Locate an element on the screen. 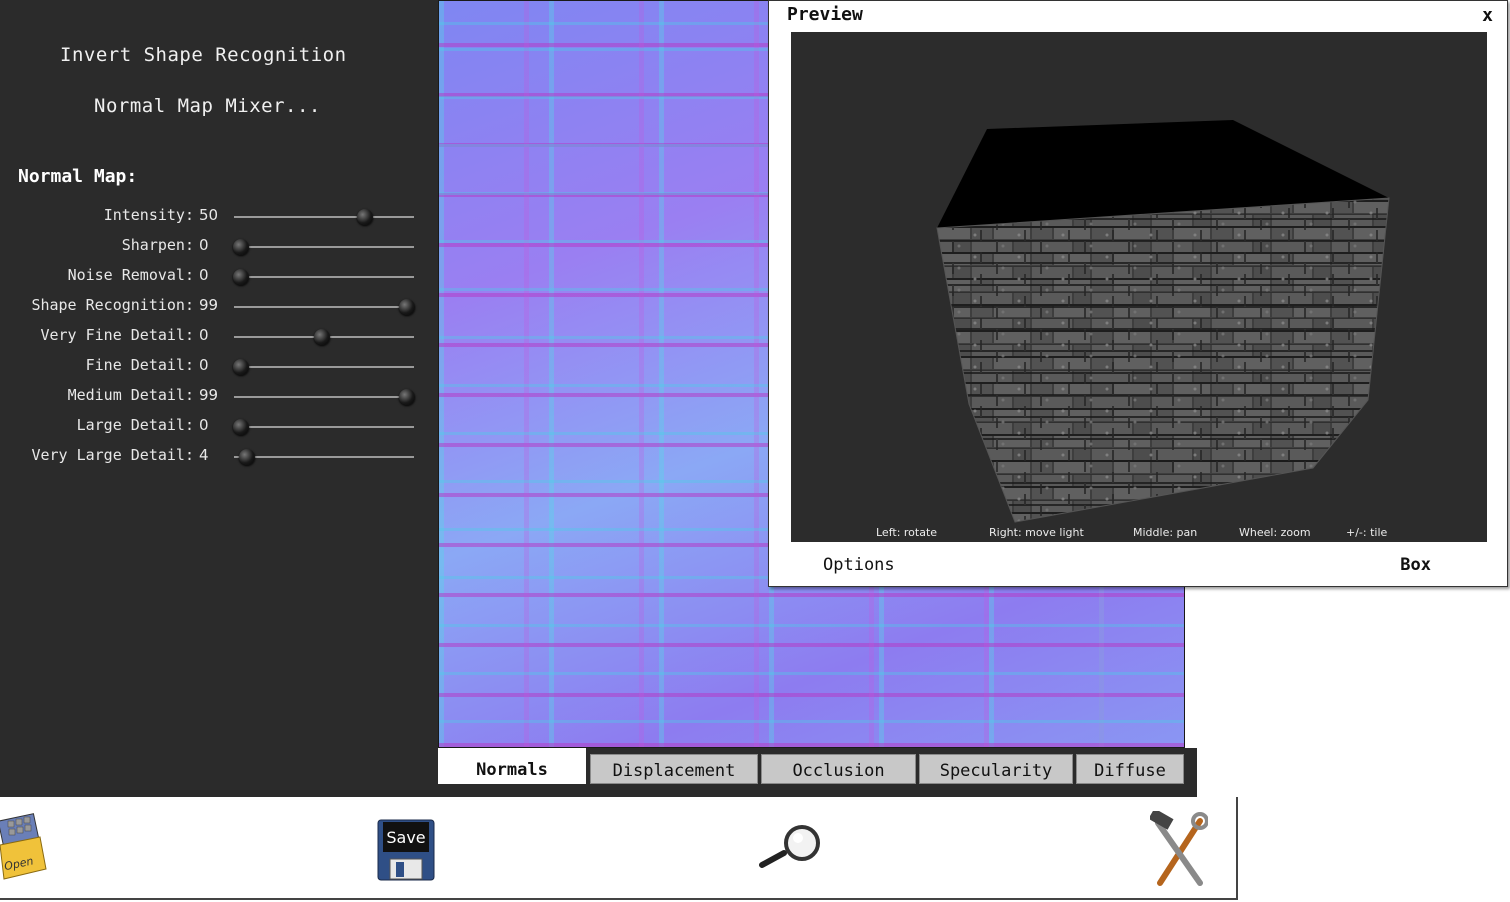  hint-rotate: Left: rotate is located at coordinates (907, 532).